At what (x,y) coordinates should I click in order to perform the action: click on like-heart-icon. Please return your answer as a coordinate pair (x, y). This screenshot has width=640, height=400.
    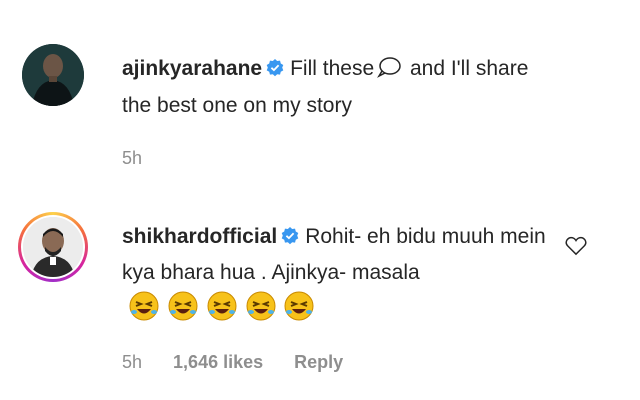
    Looking at the image, I should click on (576, 248).